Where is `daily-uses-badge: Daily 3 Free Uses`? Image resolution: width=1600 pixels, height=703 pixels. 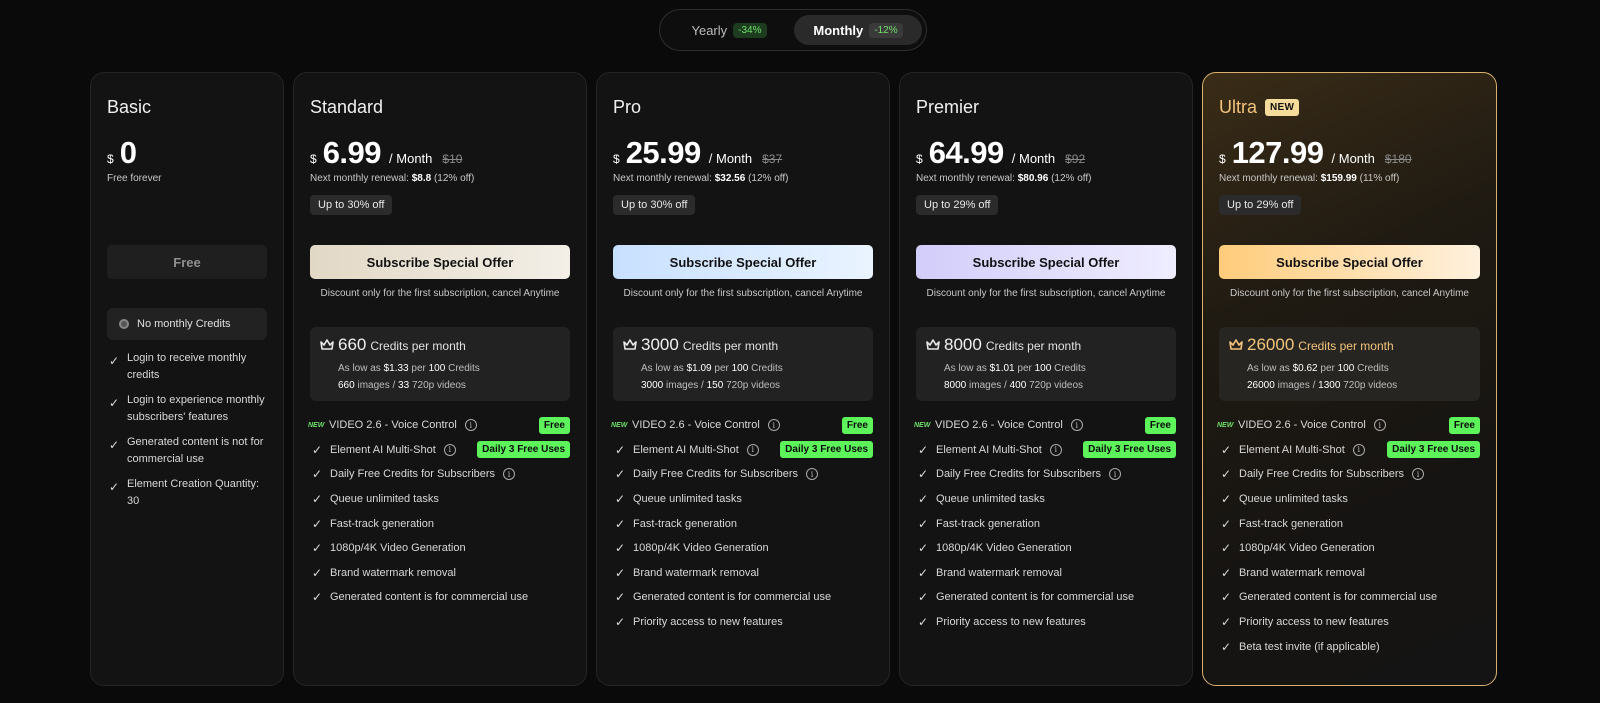 daily-uses-badge: Daily 3 Free Uses is located at coordinates (826, 450).